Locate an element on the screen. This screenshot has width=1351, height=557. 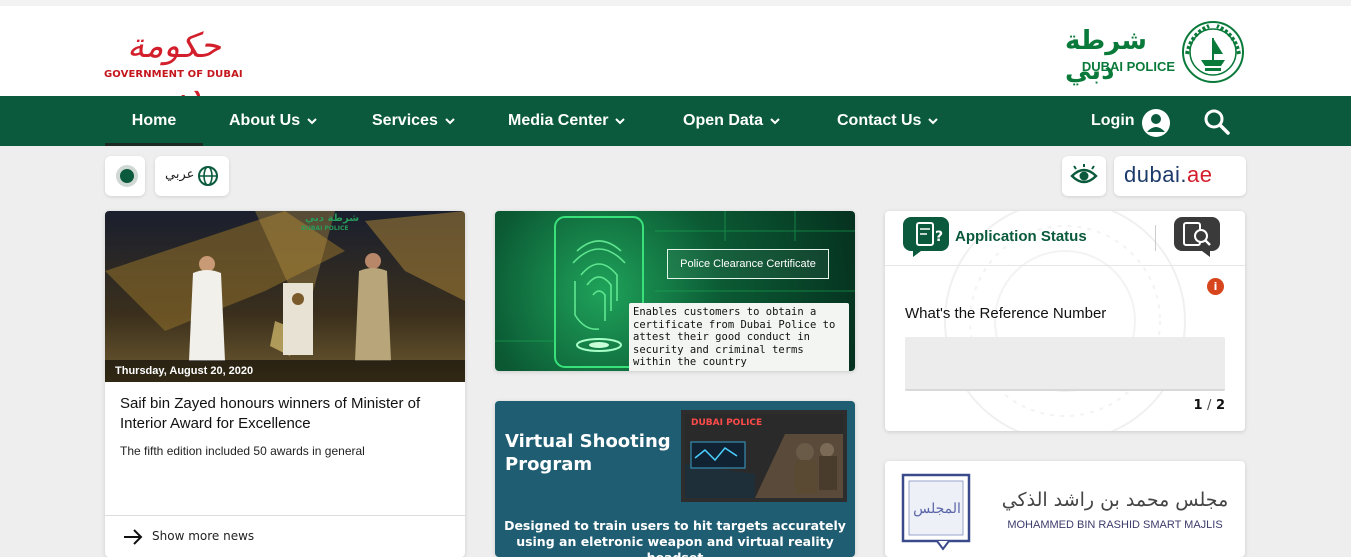
reference-number-input is located at coordinates (1065, 364).